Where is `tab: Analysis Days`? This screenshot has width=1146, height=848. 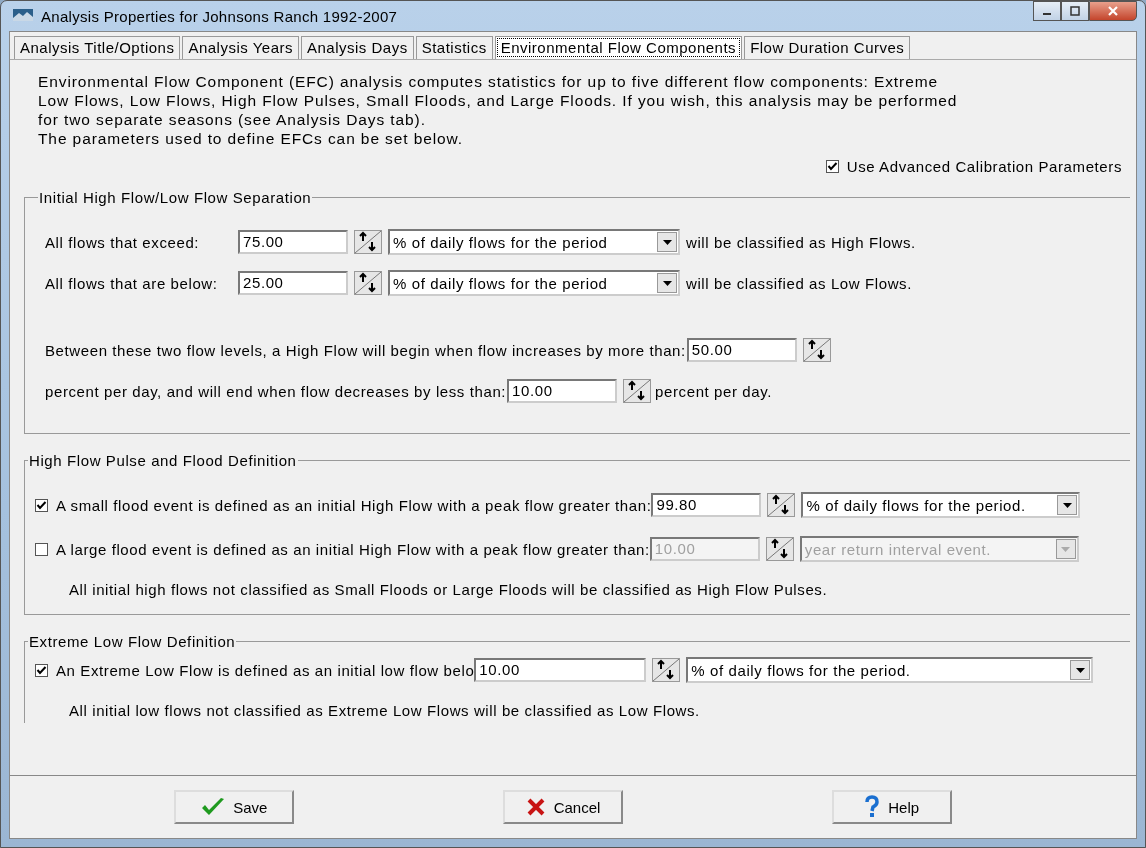 tab: Analysis Days is located at coordinates (357, 47).